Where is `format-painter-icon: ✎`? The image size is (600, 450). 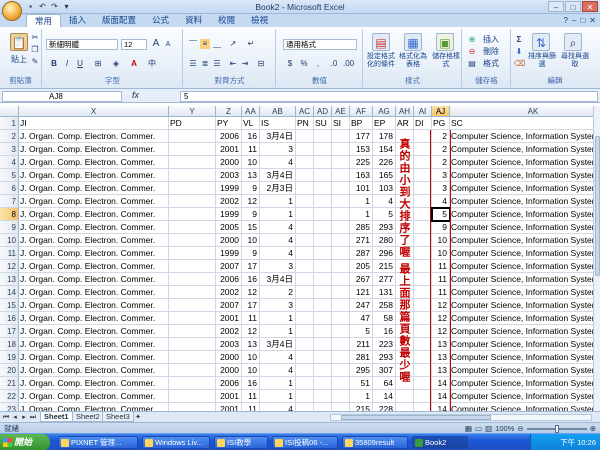
format-painter-icon: ✎ is located at coordinates (35, 62).